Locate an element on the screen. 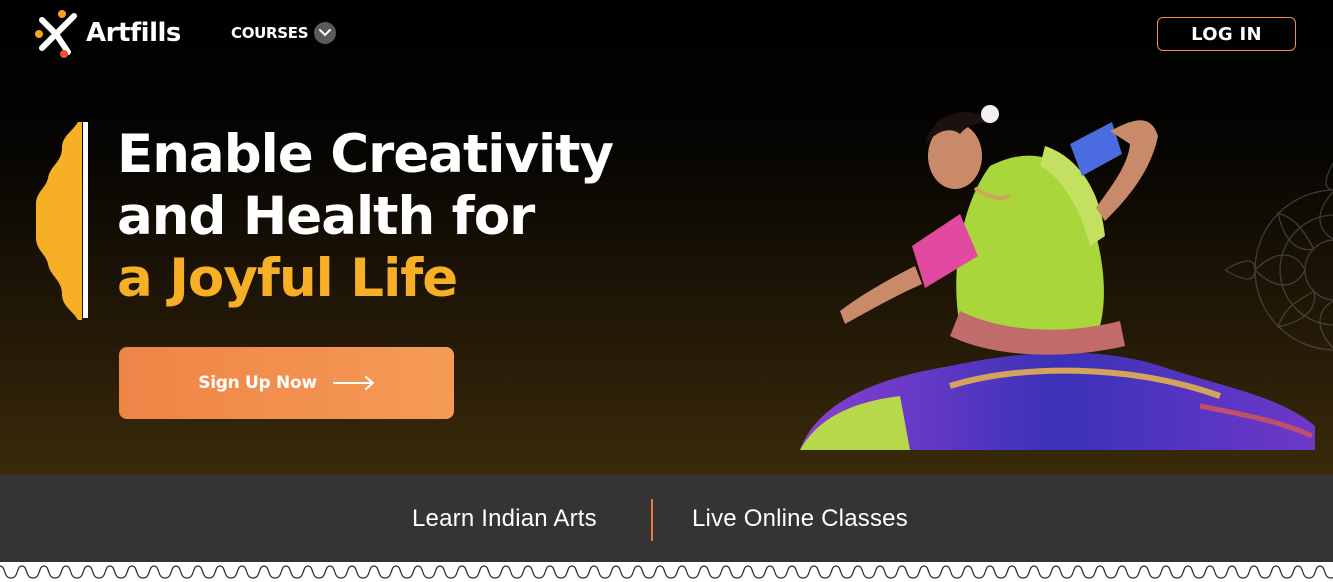 This screenshot has width=1333, height=582. decorative-loop-border is located at coordinates (666, 572).